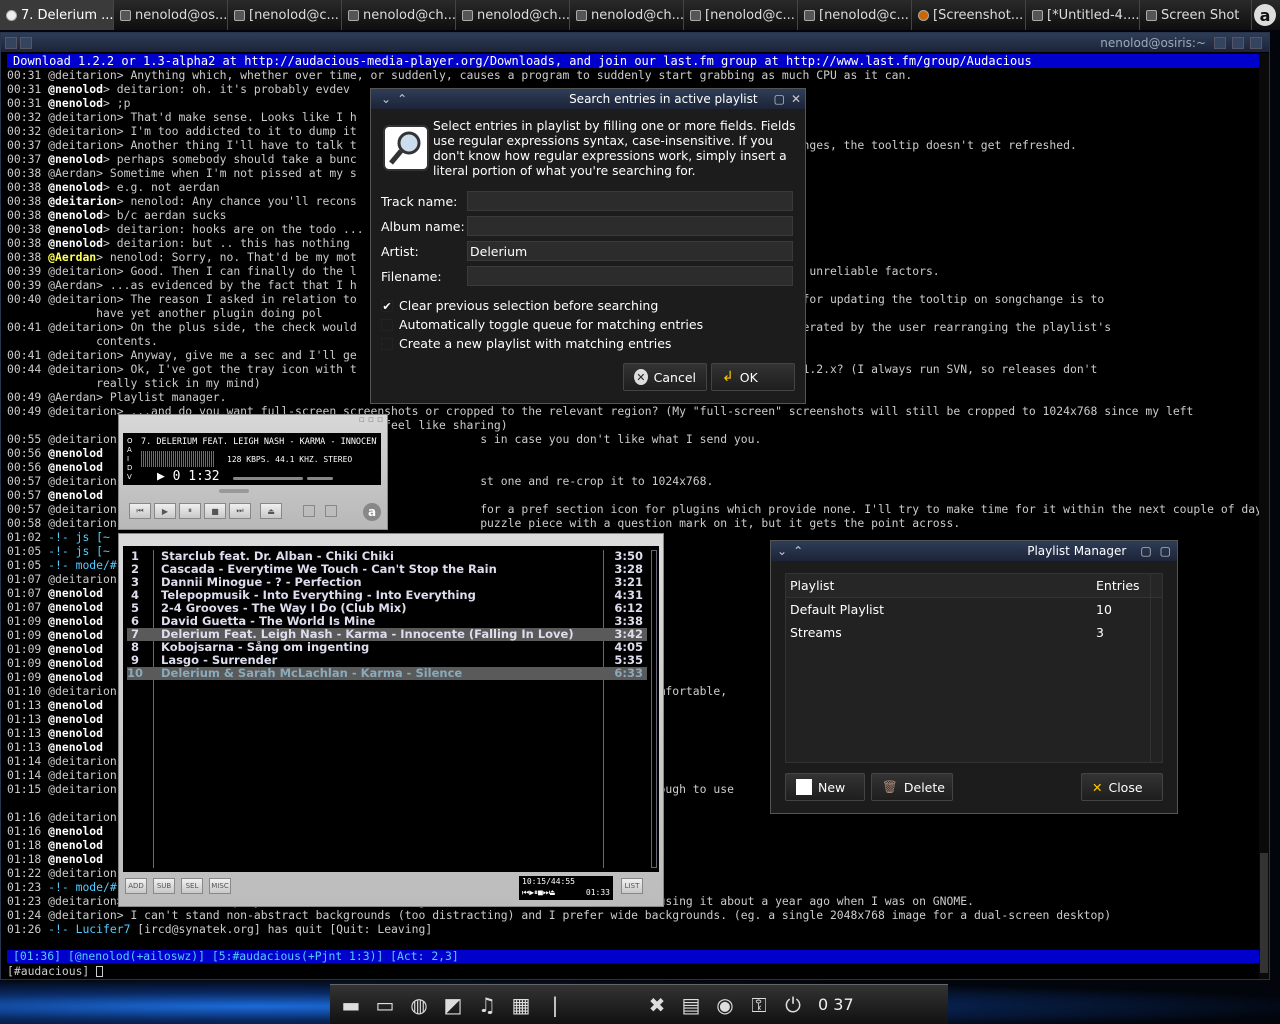  I want to click on delete-button: 🗑 Delete, so click(912, 787).